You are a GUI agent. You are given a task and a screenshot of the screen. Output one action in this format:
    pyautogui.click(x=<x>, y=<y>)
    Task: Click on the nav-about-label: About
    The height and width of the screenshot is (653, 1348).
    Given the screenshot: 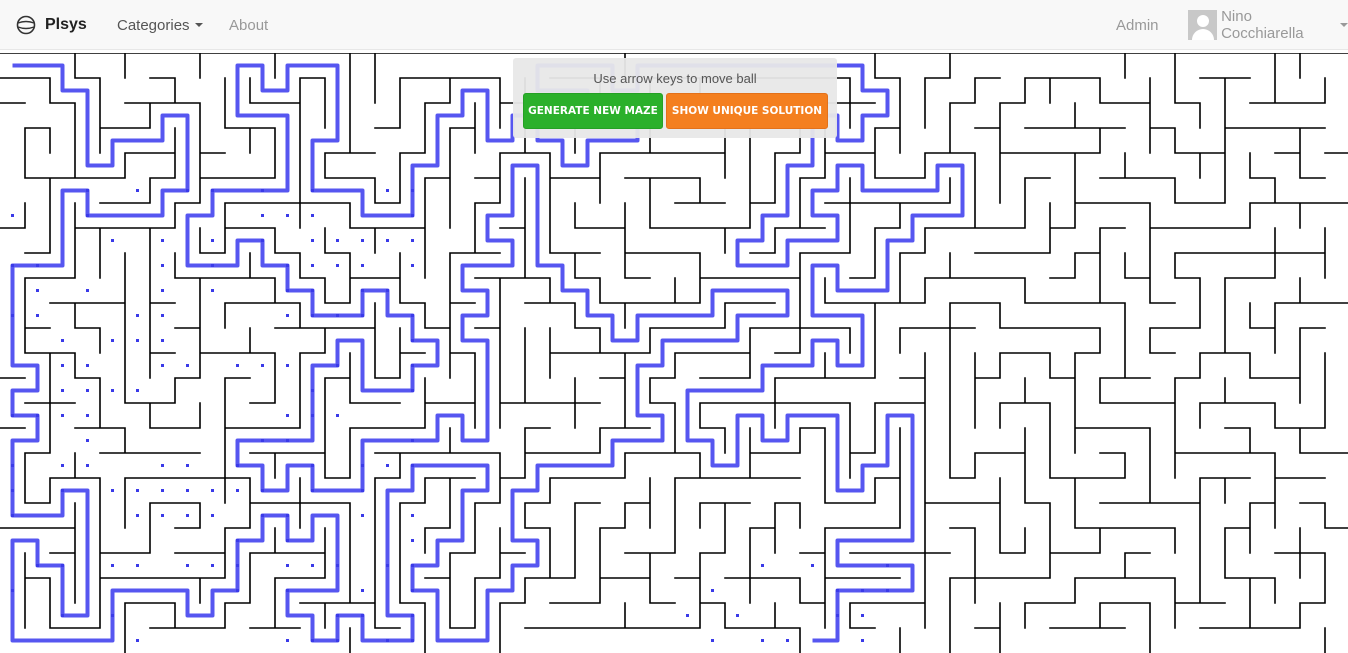 What is the action you would take?
    pyautogui.click(x=249, y=25)
    